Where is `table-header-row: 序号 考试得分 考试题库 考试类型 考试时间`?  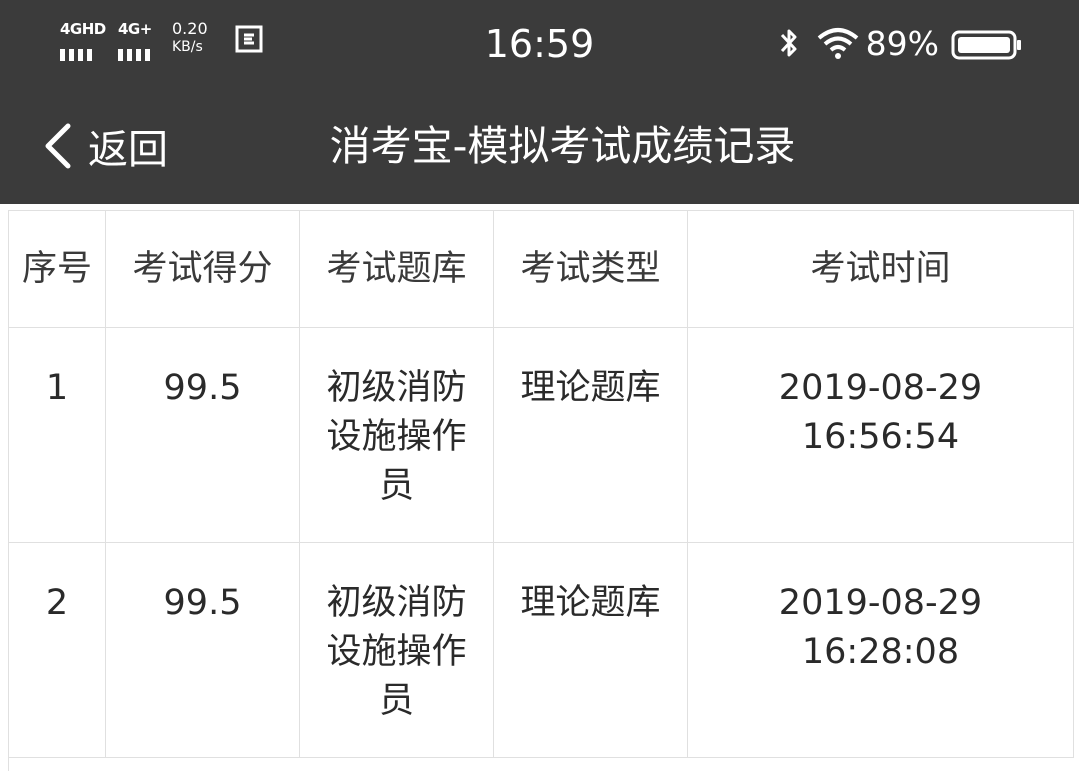
table-header-row: 序号 考试得分 考试题库 考试类型 考试时间 is located at coordinates (541, 269).